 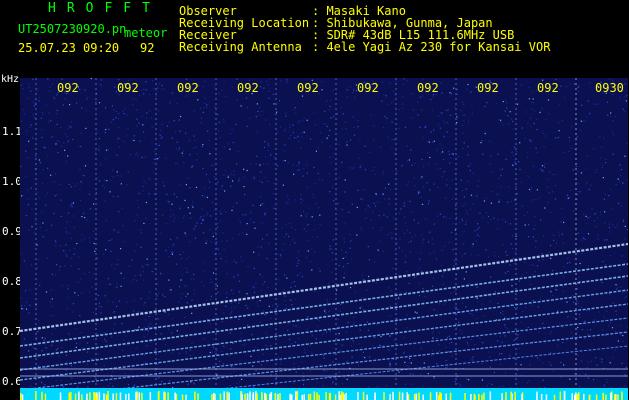 I want to click on header-value-antenna: : 4ele Yagi Az 230 for Kansai VOR, so click(x=431, y=47).